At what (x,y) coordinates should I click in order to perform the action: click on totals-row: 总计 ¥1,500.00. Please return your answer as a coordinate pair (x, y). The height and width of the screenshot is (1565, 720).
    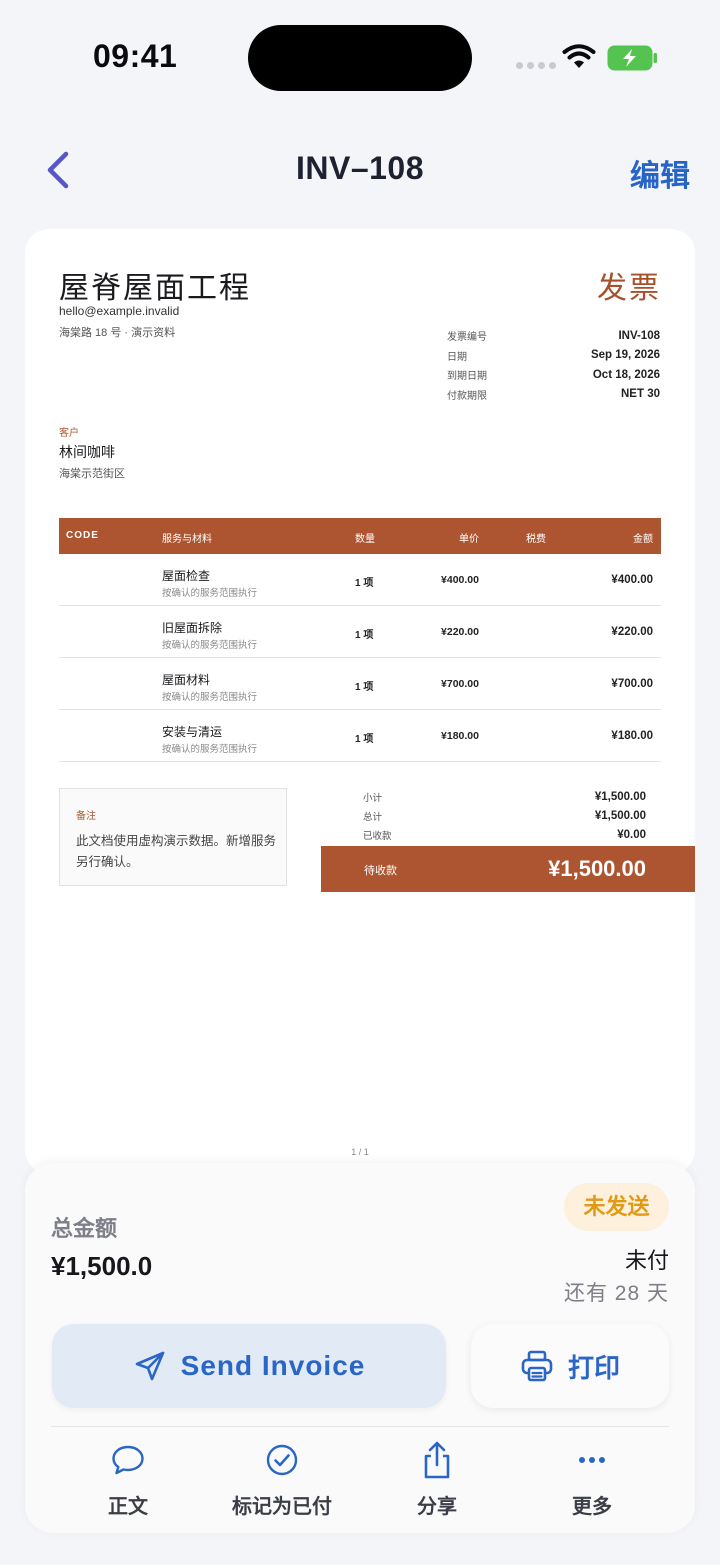
    Looking at the image, I should click on (483, 815).